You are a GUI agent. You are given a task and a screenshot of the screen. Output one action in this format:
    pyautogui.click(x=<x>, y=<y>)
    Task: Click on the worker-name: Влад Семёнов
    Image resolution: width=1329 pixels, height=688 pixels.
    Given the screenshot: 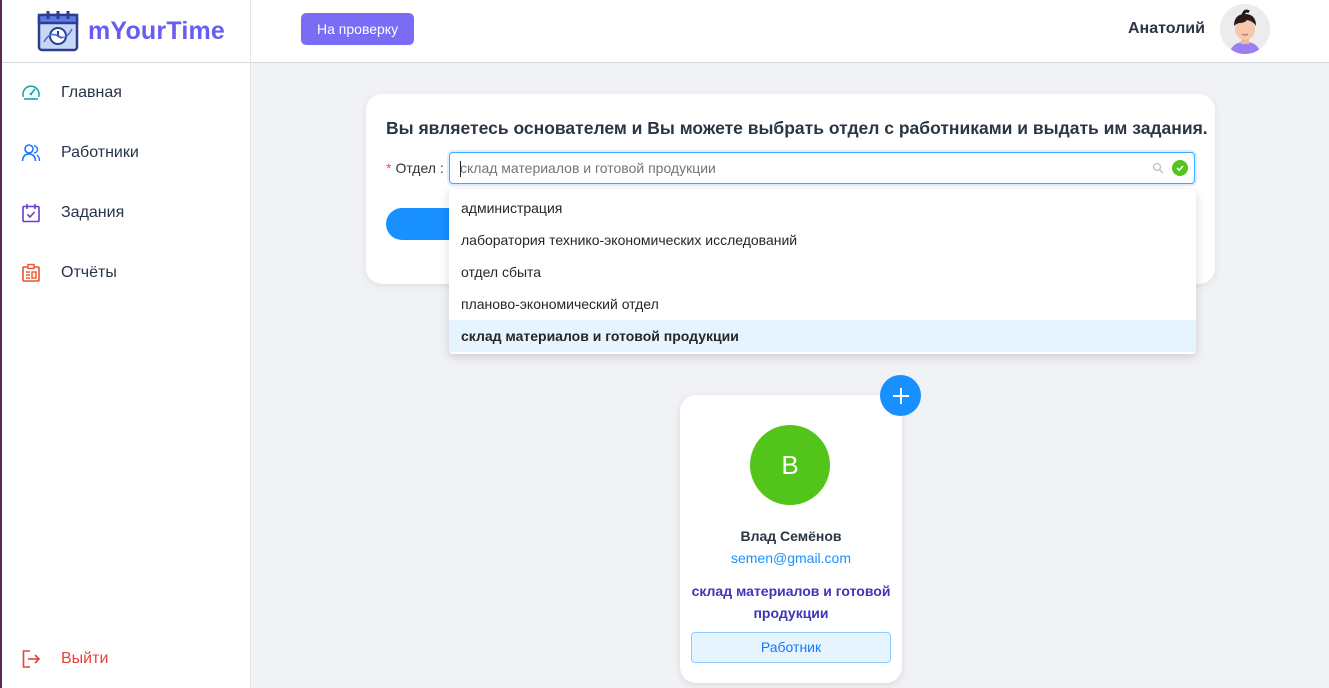 What is the action you would take?
    pyautogui.click(x=791, y=536)
    